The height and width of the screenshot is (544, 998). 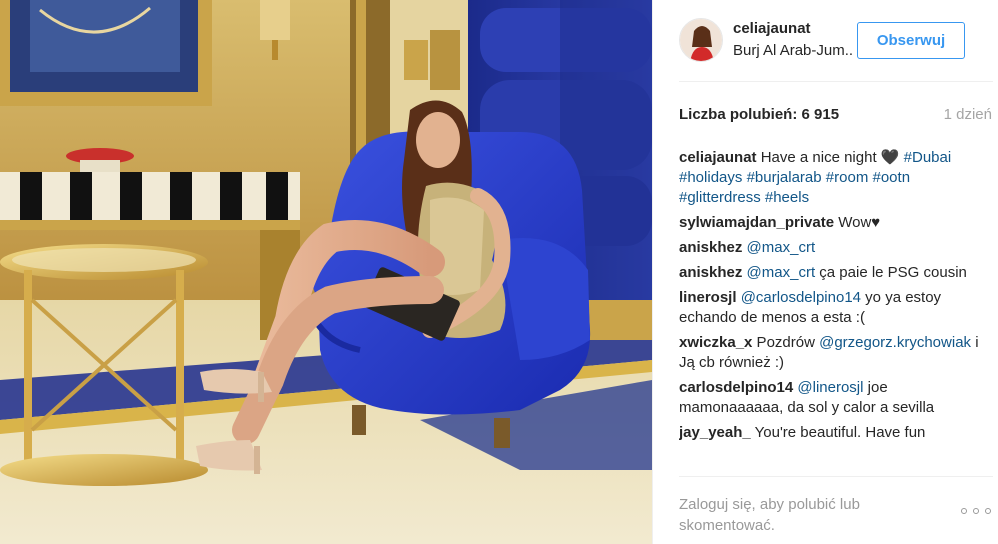 I want to click on comment-item: jay_yeah_ You're beautiful. Have fun, so click(x=829, y=433).